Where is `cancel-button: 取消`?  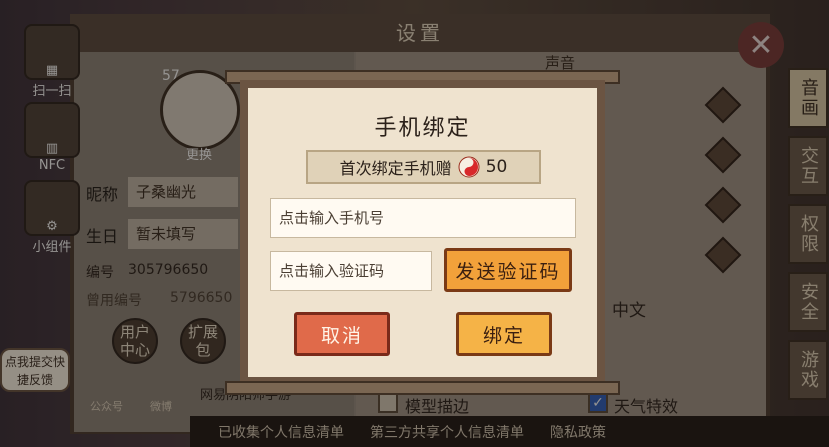 cancel-button: 取消 is located at coordinates (342, 334).